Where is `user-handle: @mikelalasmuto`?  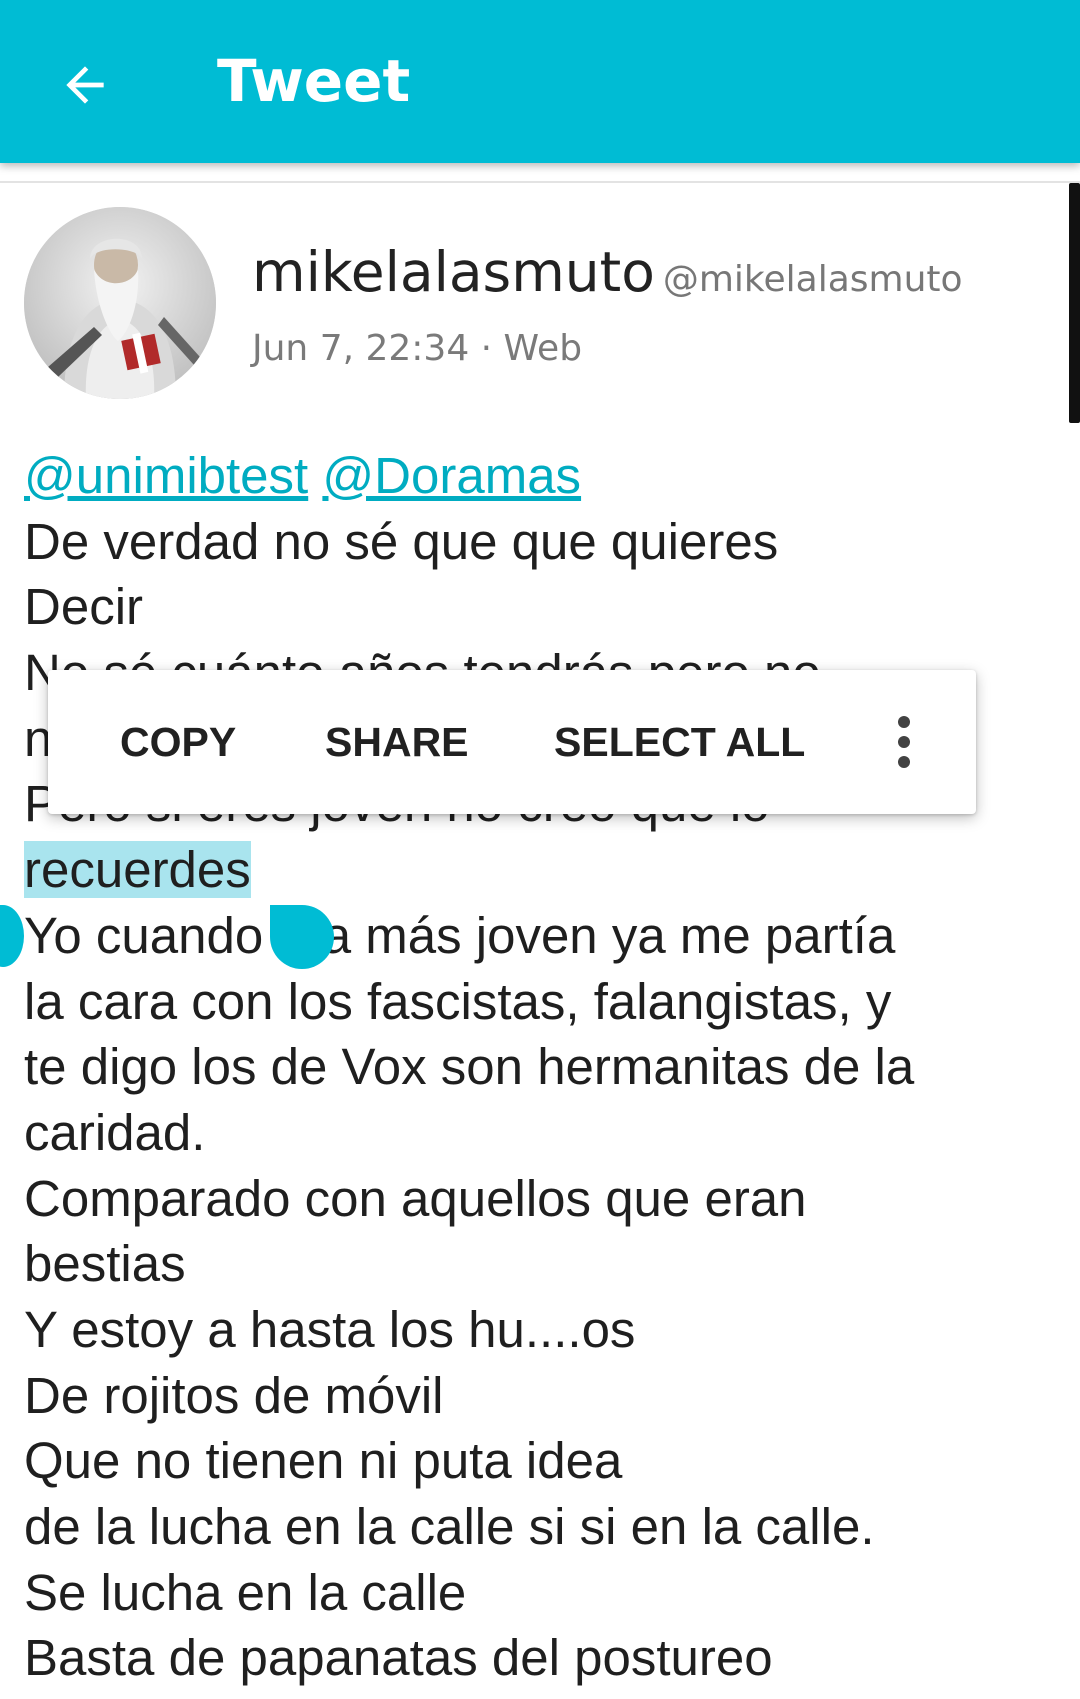
user-handle: @mikelalasmuto is located at coordinates (813, 279).